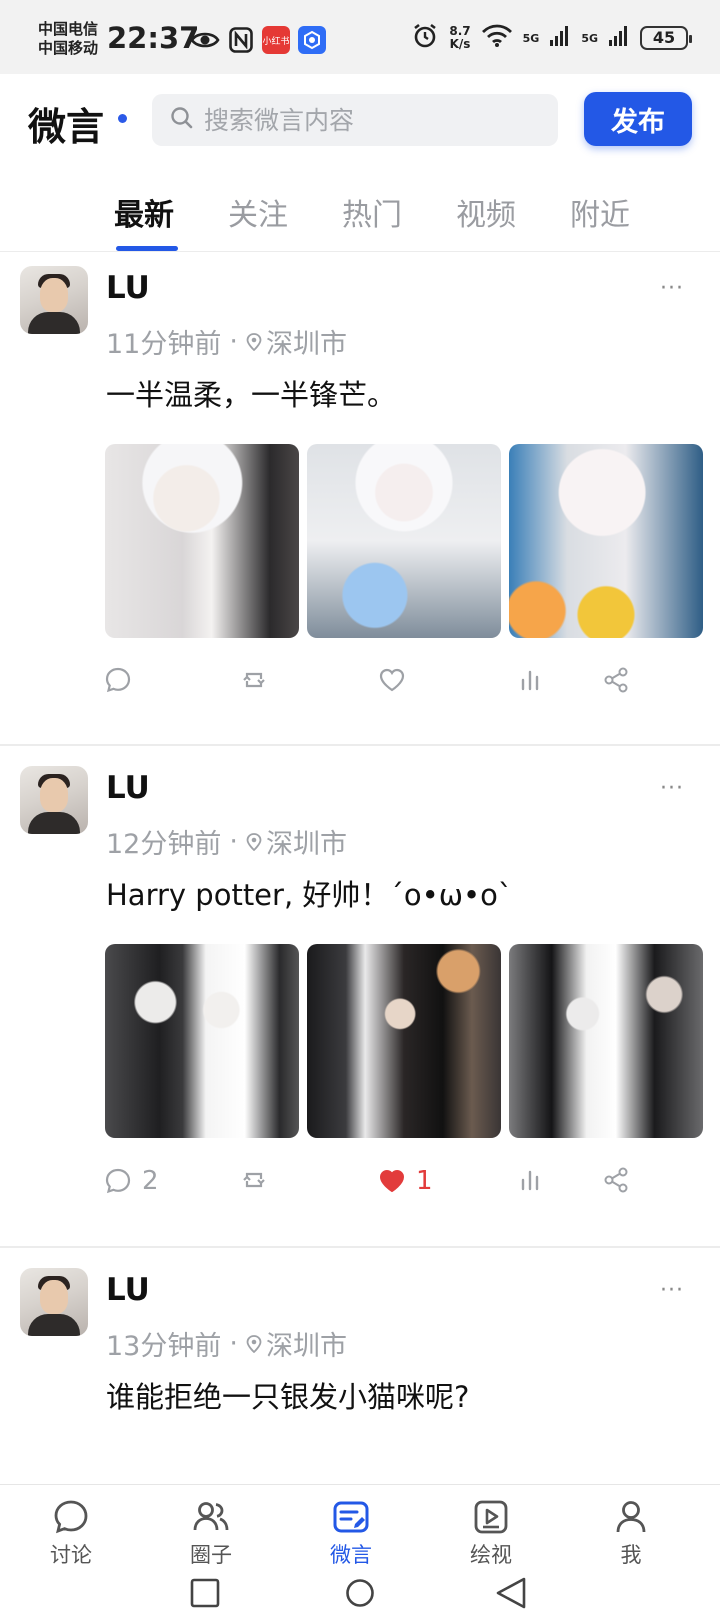 The height and width of the screenshot is (1610, 720). Describe the element at coordinates (392, 680) in the screenshot. I see `heart-icon` at that location.